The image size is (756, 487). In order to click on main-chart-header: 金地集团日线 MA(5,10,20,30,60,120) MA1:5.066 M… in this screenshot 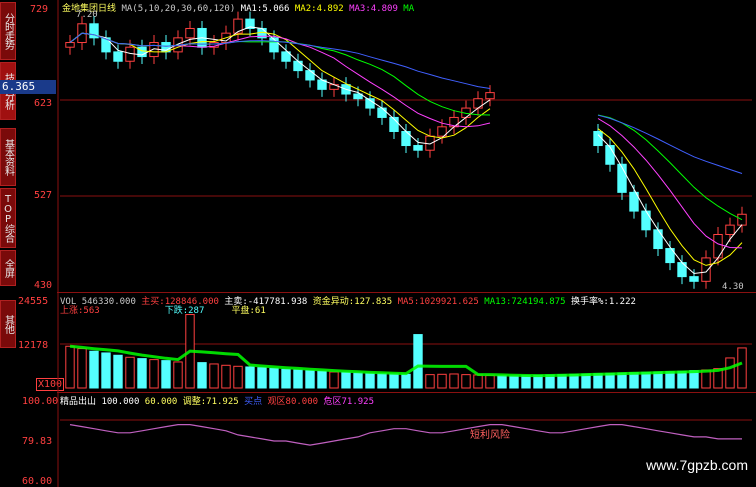, I will do `click(238, 7)`.